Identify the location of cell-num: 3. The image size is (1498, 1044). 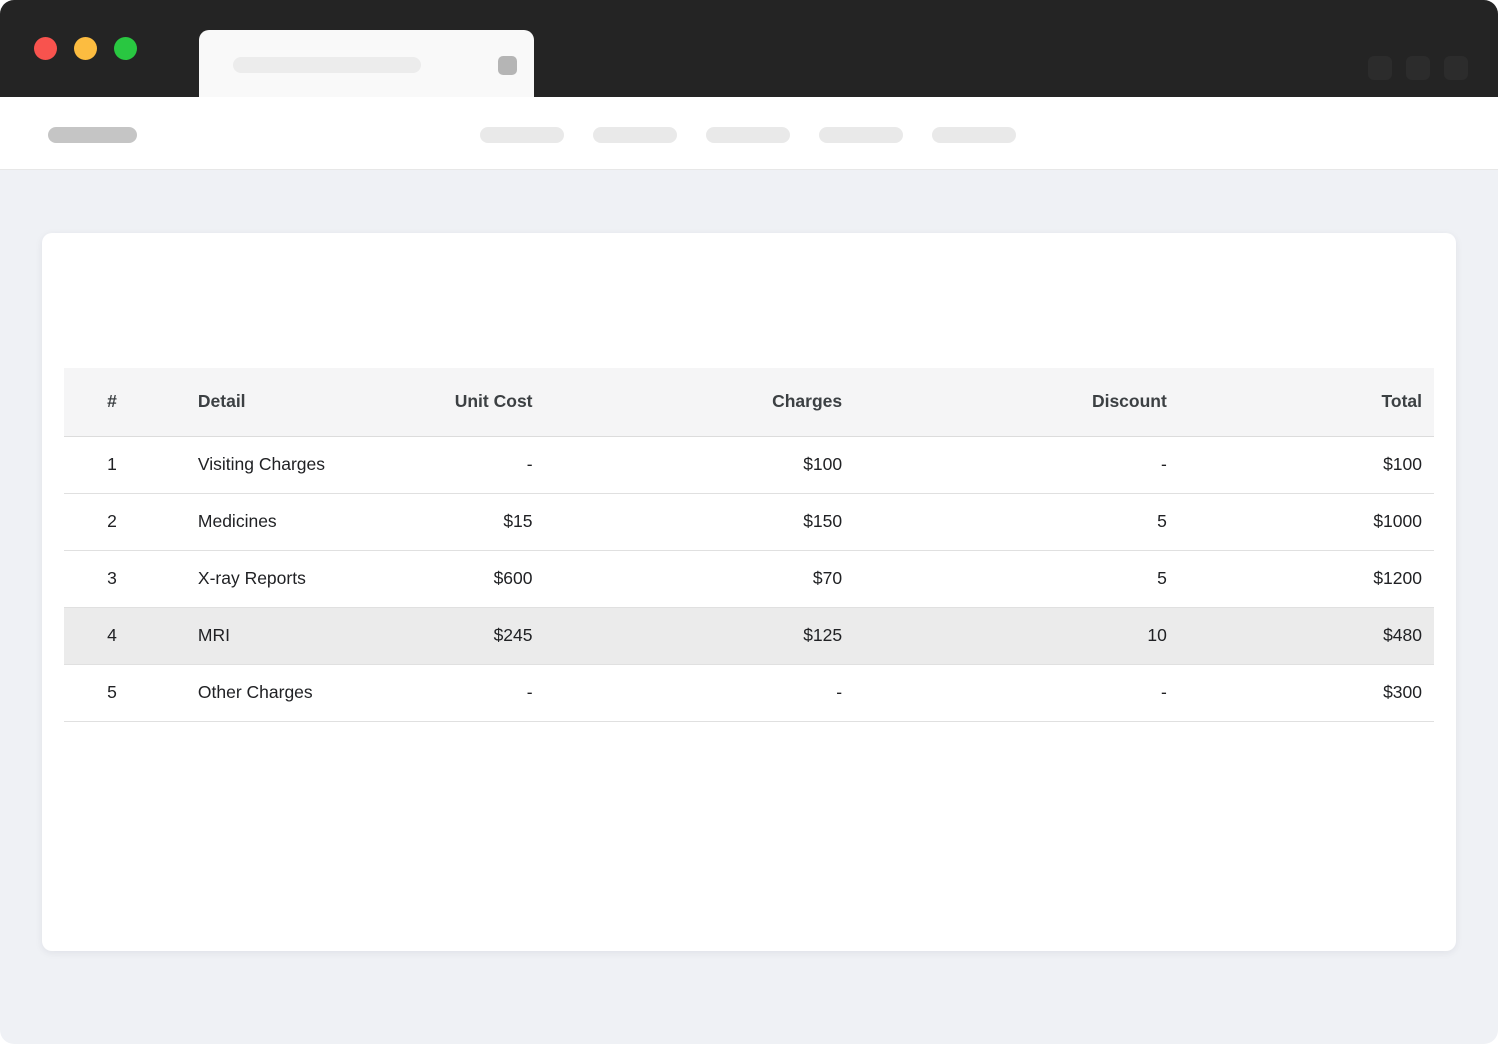
(112, 578).